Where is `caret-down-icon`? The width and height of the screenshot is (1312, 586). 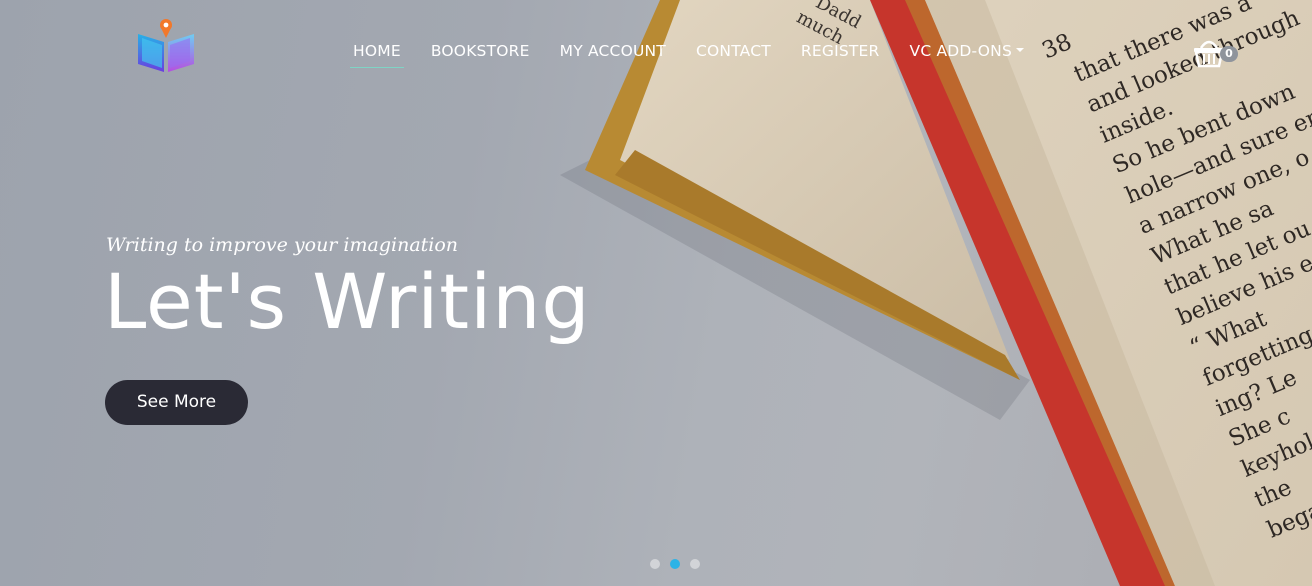
caret-down-icon is located at coordinates (1020, 49).